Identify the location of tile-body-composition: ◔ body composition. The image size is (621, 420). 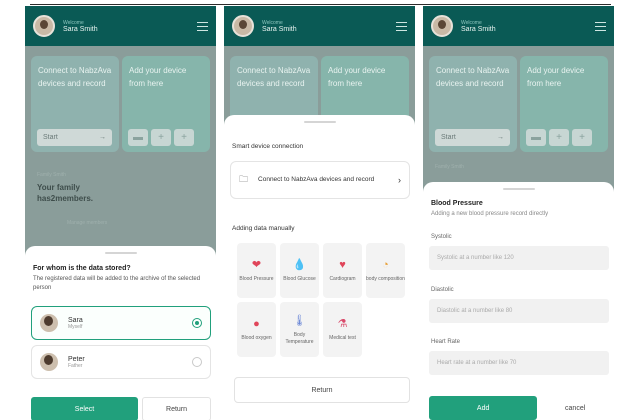
(385, 270).